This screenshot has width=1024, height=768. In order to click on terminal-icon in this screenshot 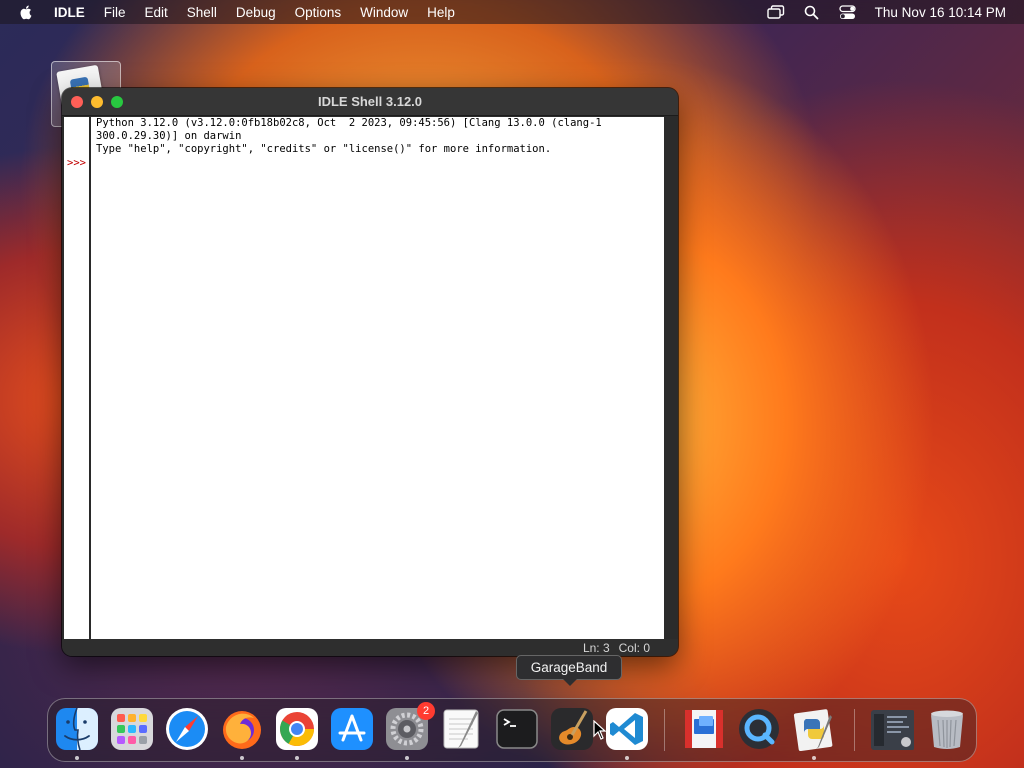, I will do `click(517, 729)`.